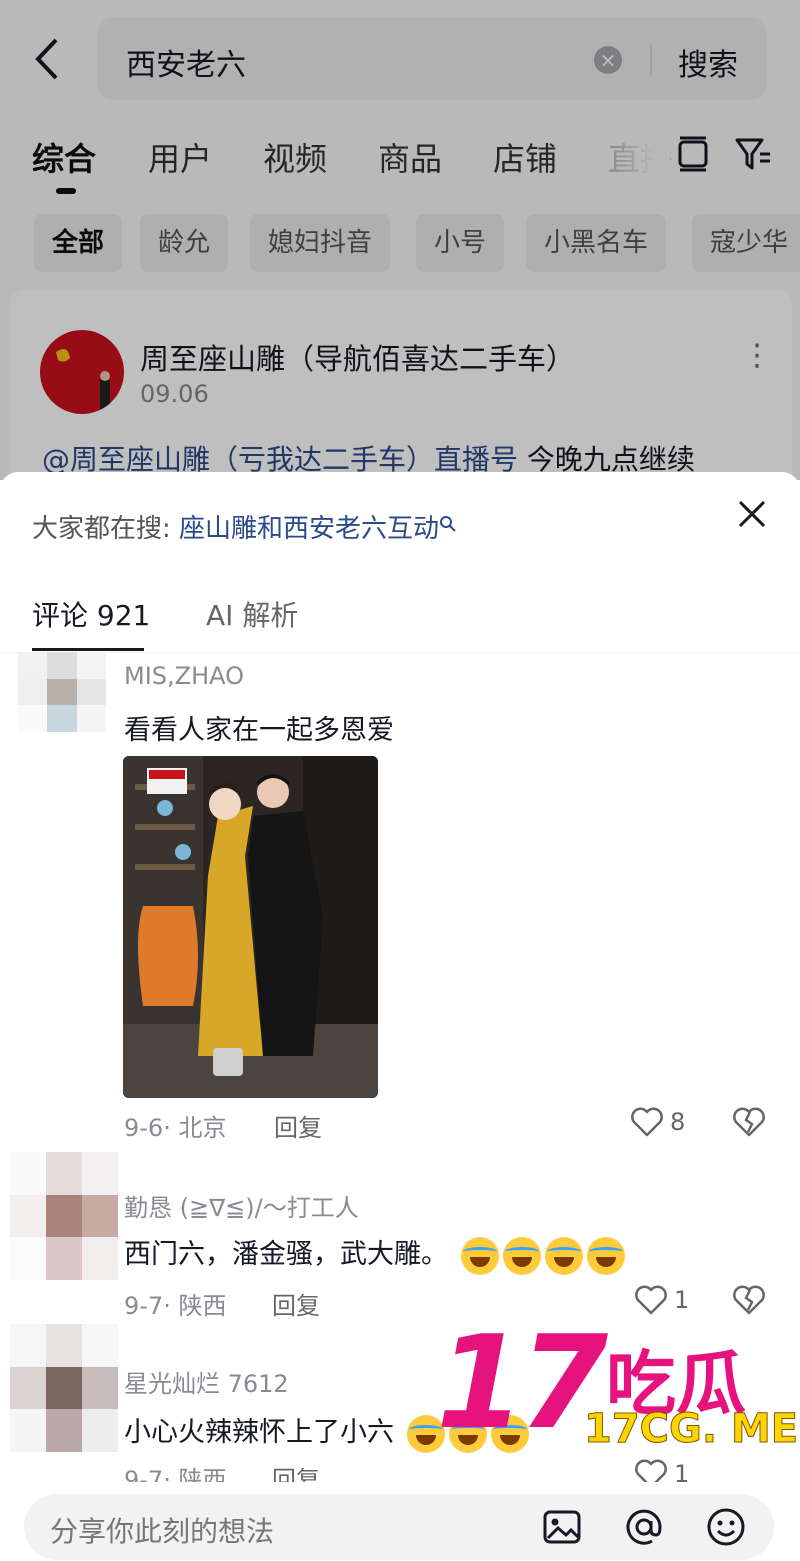  What do you see at coordinates (399, 1527) in the screenshot?
I see `comment-input: 分享你此刻的想法` at bounding box center [399, 1527].